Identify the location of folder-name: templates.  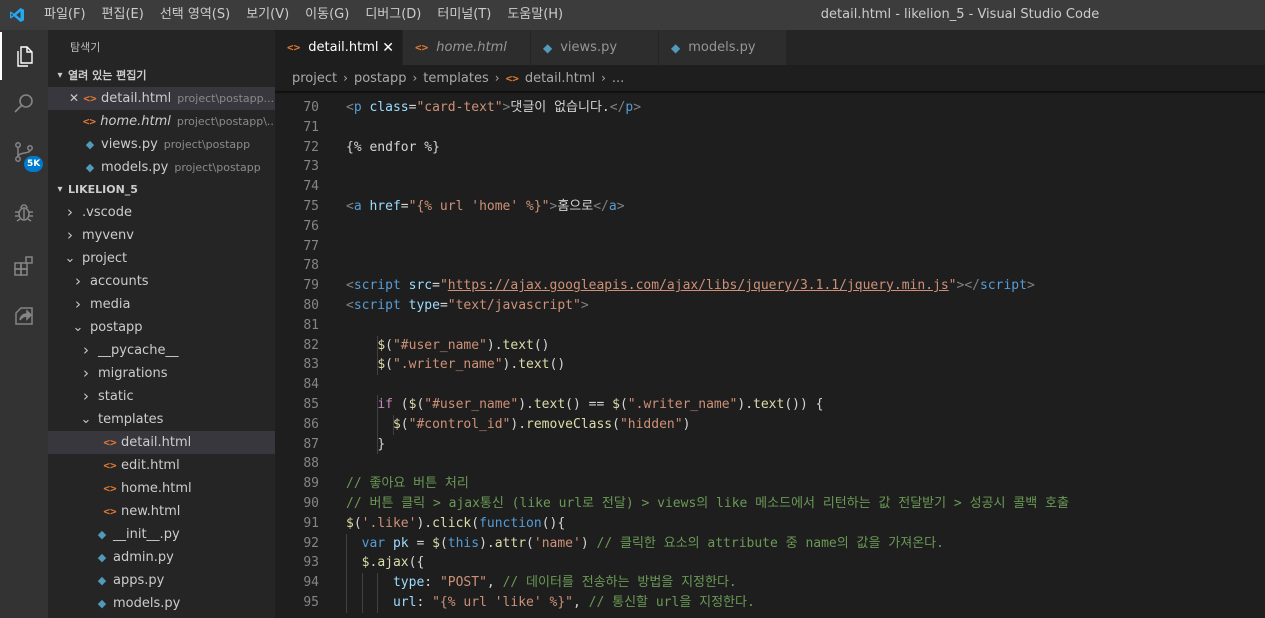
(131, 419).